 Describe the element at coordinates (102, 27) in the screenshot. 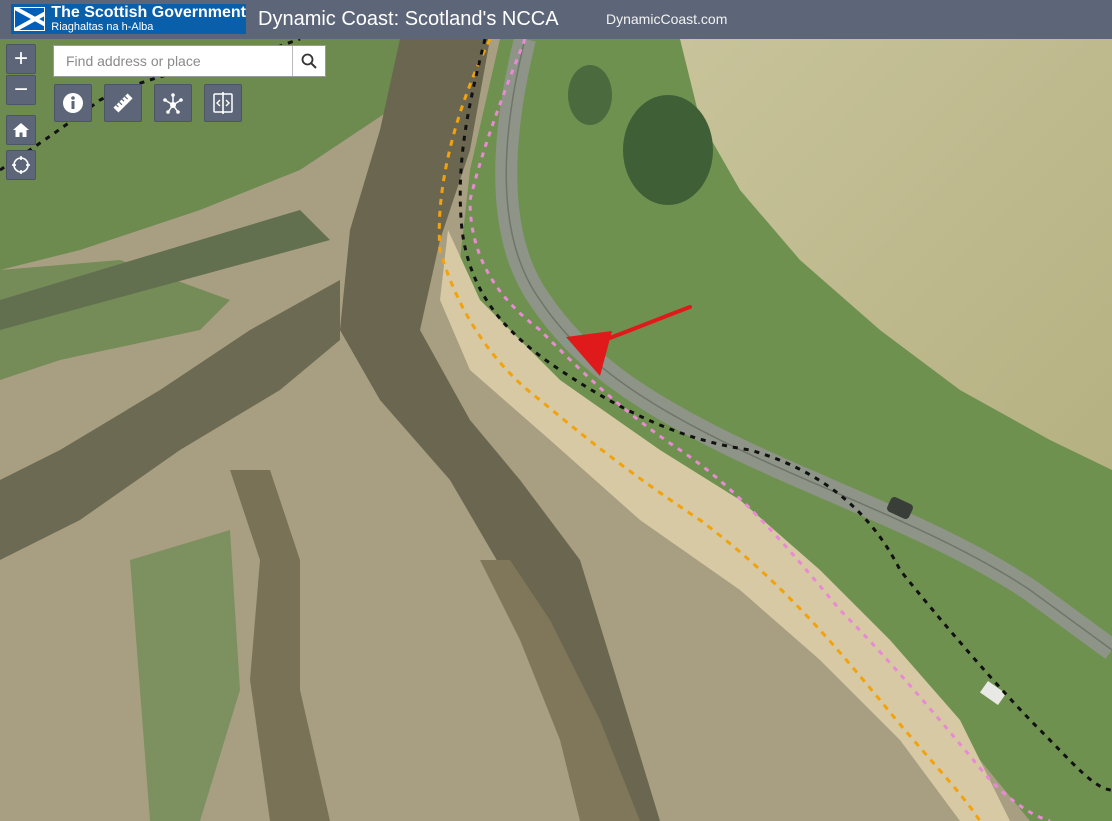

I see `gov-gaelic: Riaghaltas na h-Alba` at that location.